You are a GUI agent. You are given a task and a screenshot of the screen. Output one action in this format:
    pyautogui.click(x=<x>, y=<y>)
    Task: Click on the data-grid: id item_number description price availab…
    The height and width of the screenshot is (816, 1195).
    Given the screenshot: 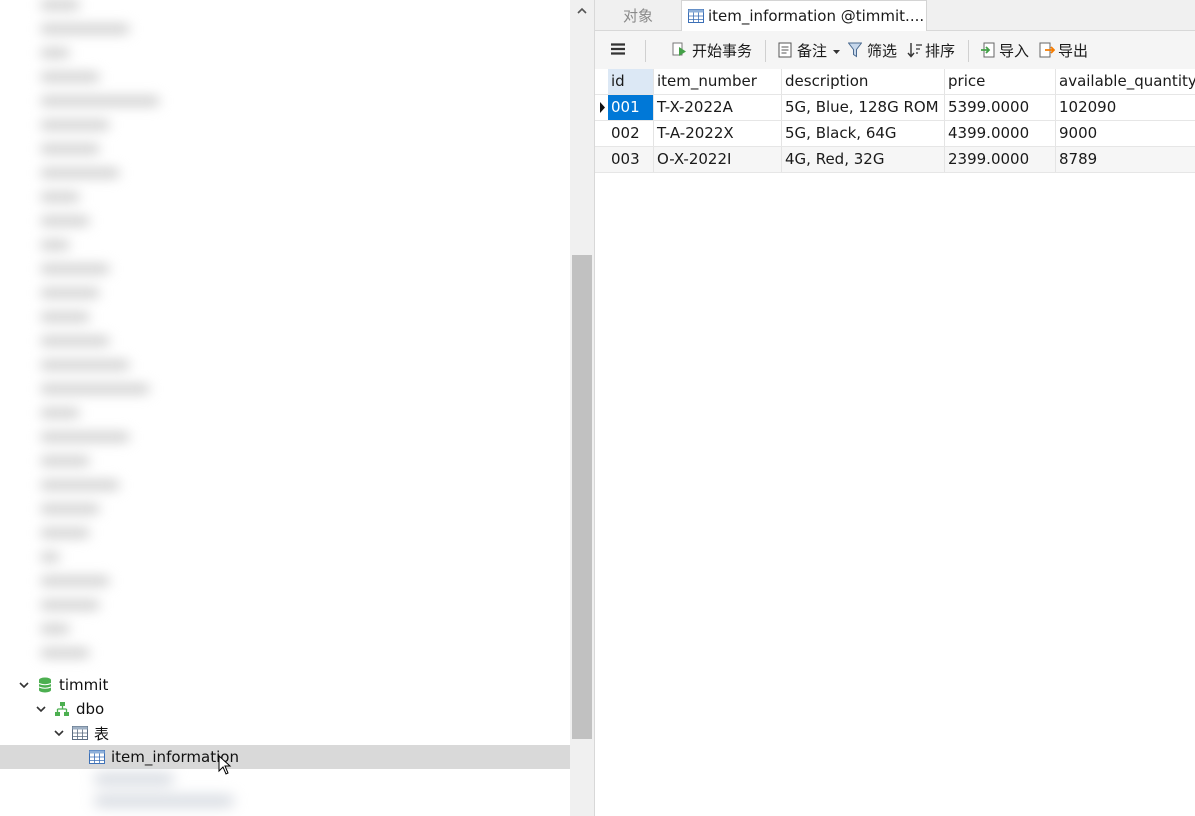 What is the action you would take?
    pyautogui.click(x=895, y=121)
    